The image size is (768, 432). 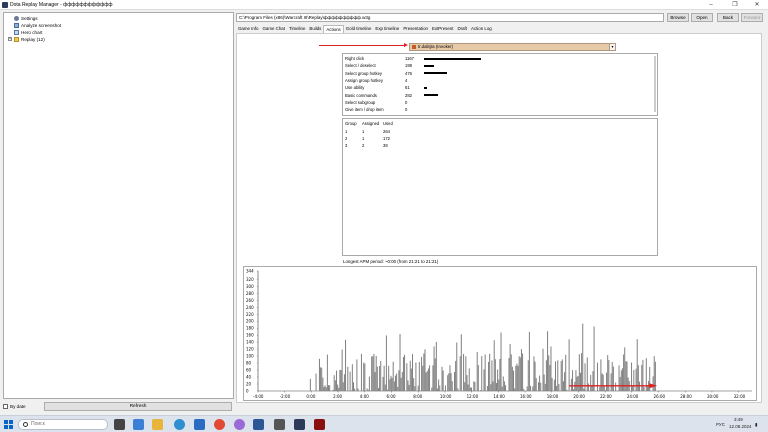 What do you see at coordinates (285, 396) in the screenshot?
I see `x-tick-label: -2:00` at bounding box center [285, 396].